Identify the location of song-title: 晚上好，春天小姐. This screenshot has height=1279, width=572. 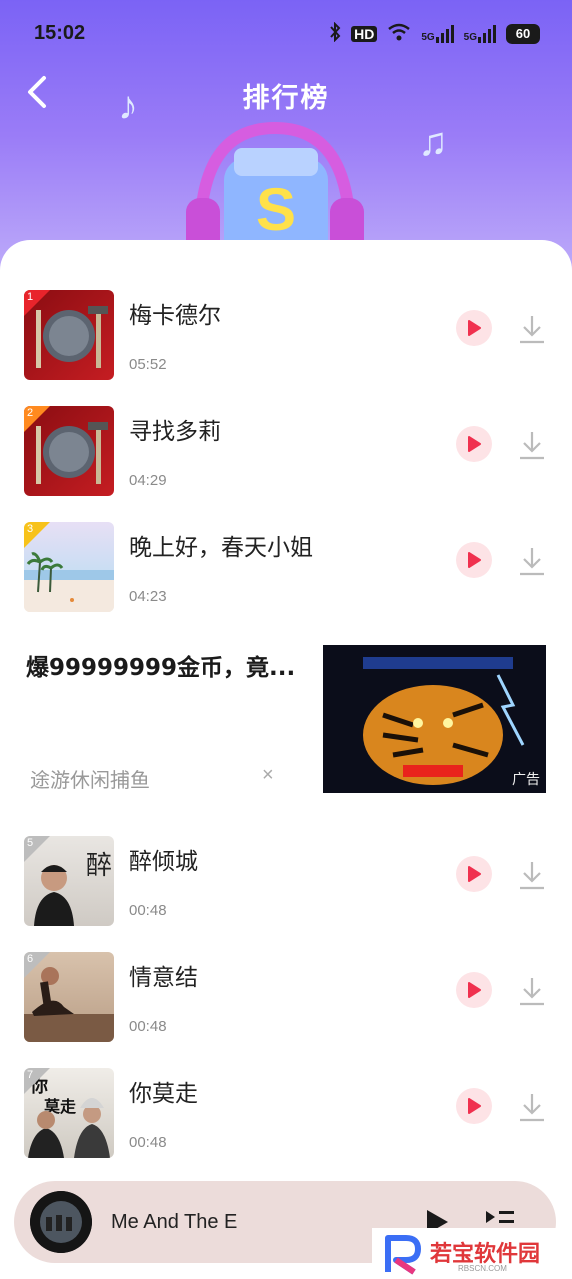
(221, 548).